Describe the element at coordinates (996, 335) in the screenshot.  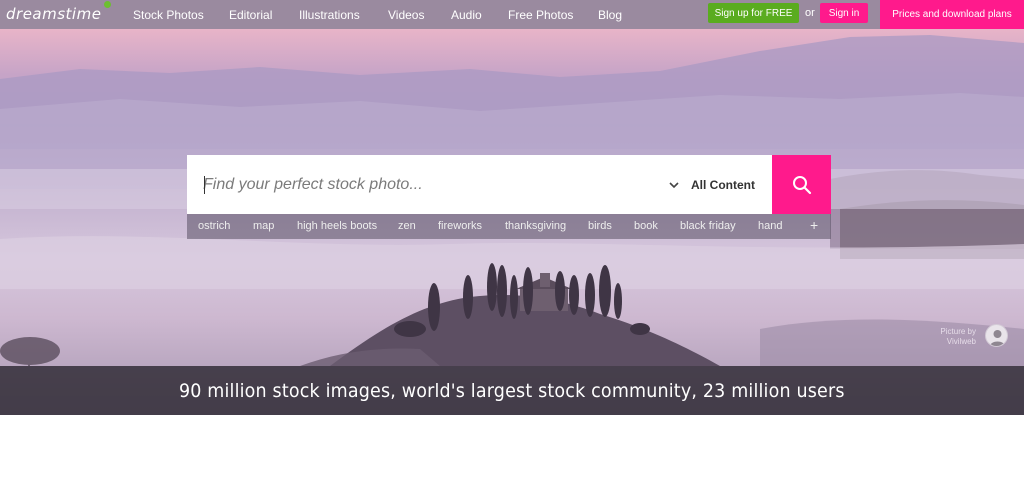
I see `author-avatar` at that location.